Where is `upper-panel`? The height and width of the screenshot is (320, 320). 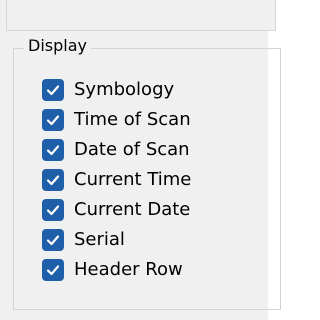
upper-panel is located at coordinates (141, 15).